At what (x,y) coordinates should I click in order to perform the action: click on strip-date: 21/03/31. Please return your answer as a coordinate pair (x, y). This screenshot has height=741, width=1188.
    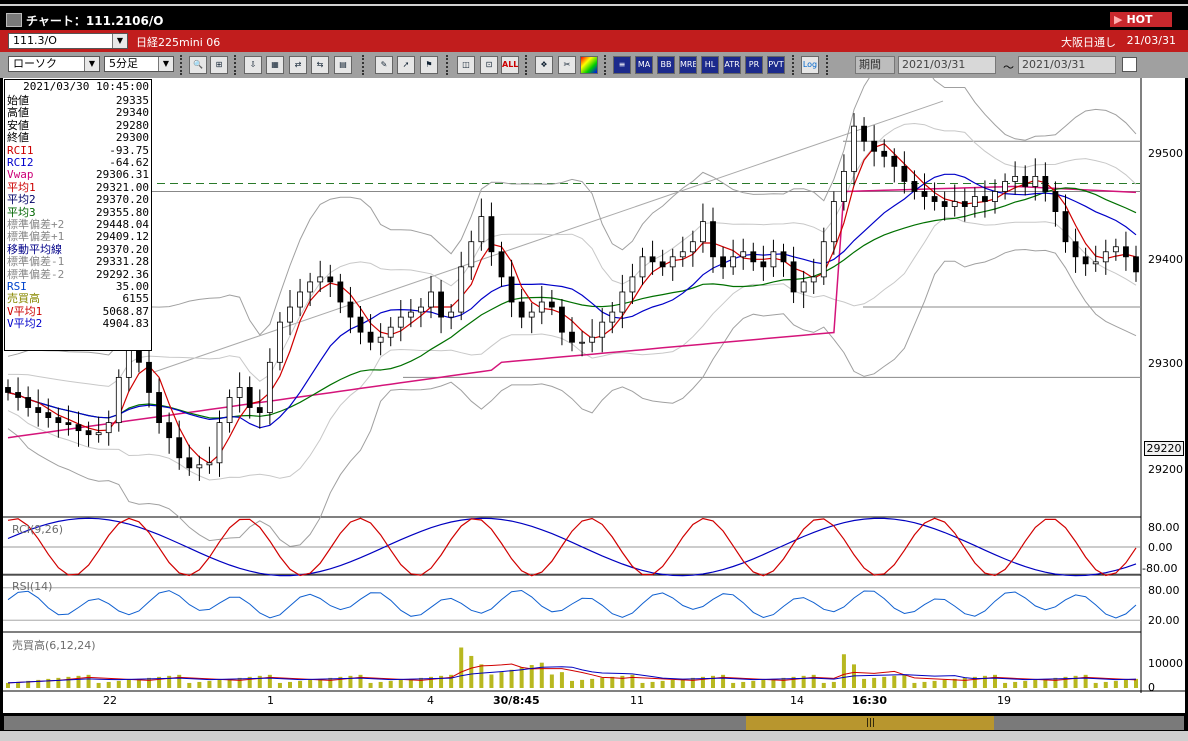
    Looking at the image, I should click on (1151, 40).